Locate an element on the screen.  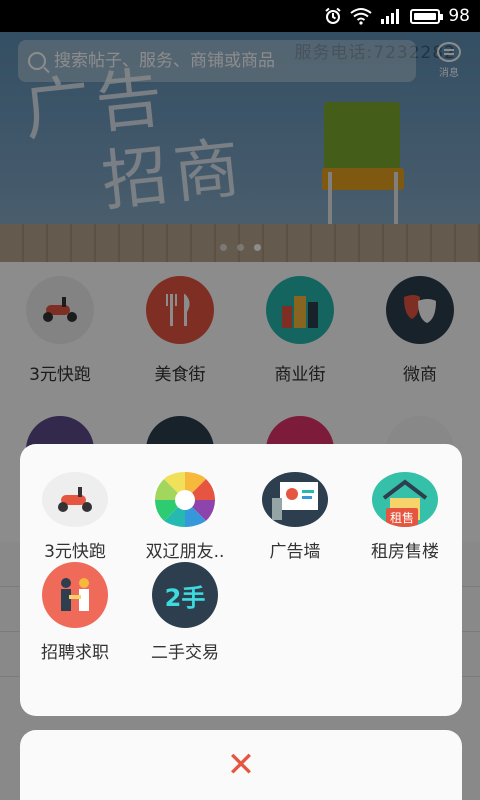
close-icon: ✕ is located at coordinates (241, 765).